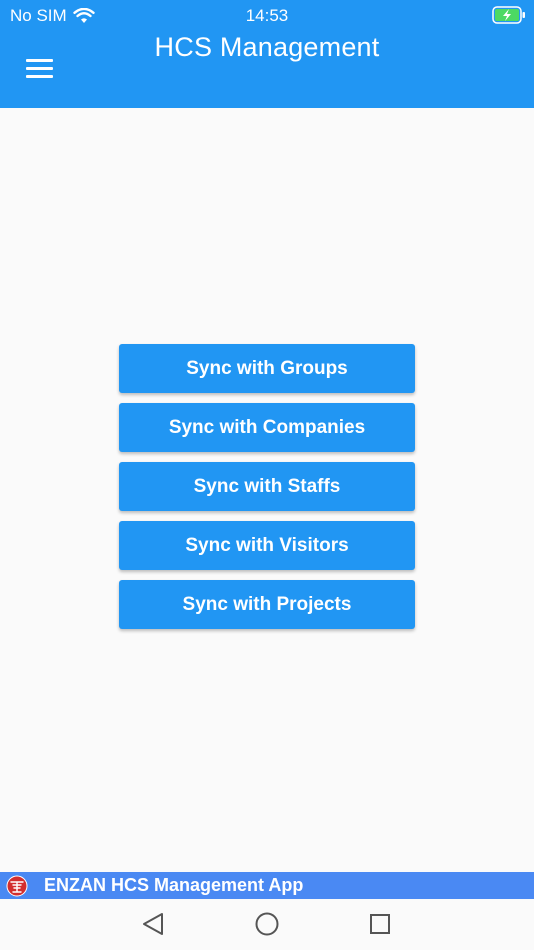  I want to click on sync-companies-button: Sync with Companies, so click(267, 427).